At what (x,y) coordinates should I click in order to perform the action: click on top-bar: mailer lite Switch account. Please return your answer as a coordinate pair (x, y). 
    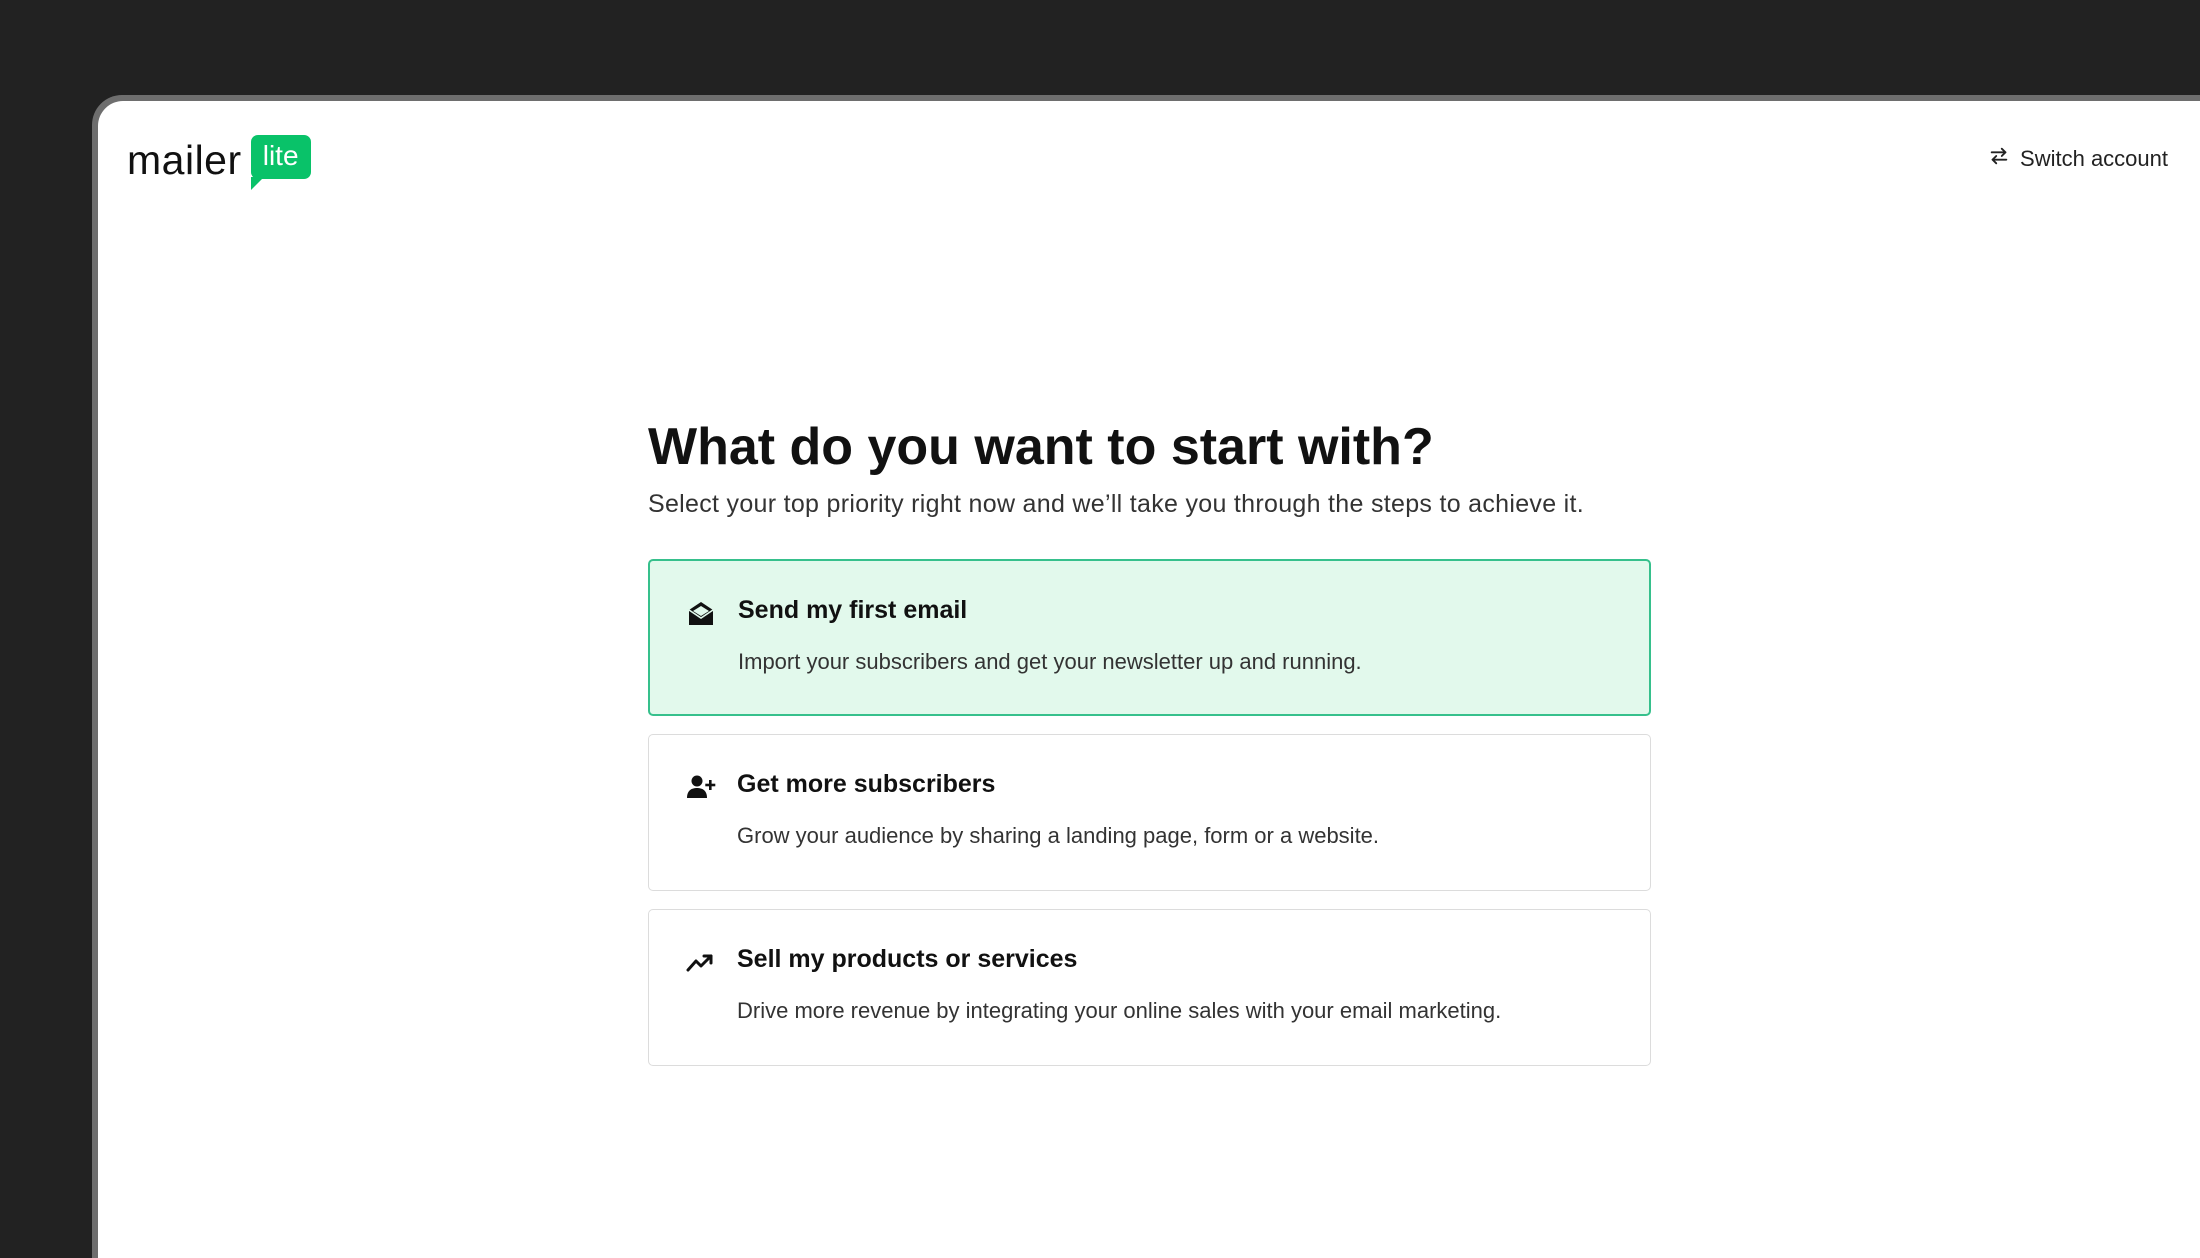
    Looking at the image, I should click on (1149, 161).